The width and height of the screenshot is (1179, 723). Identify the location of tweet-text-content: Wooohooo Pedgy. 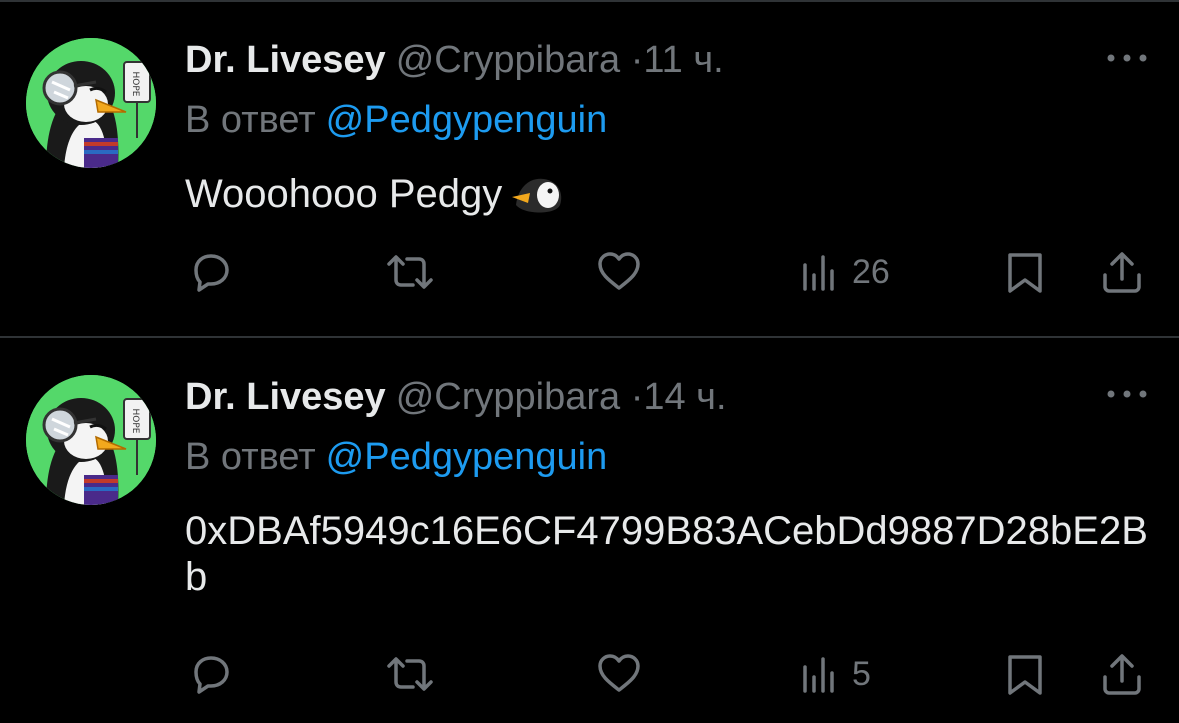
(344, 194).